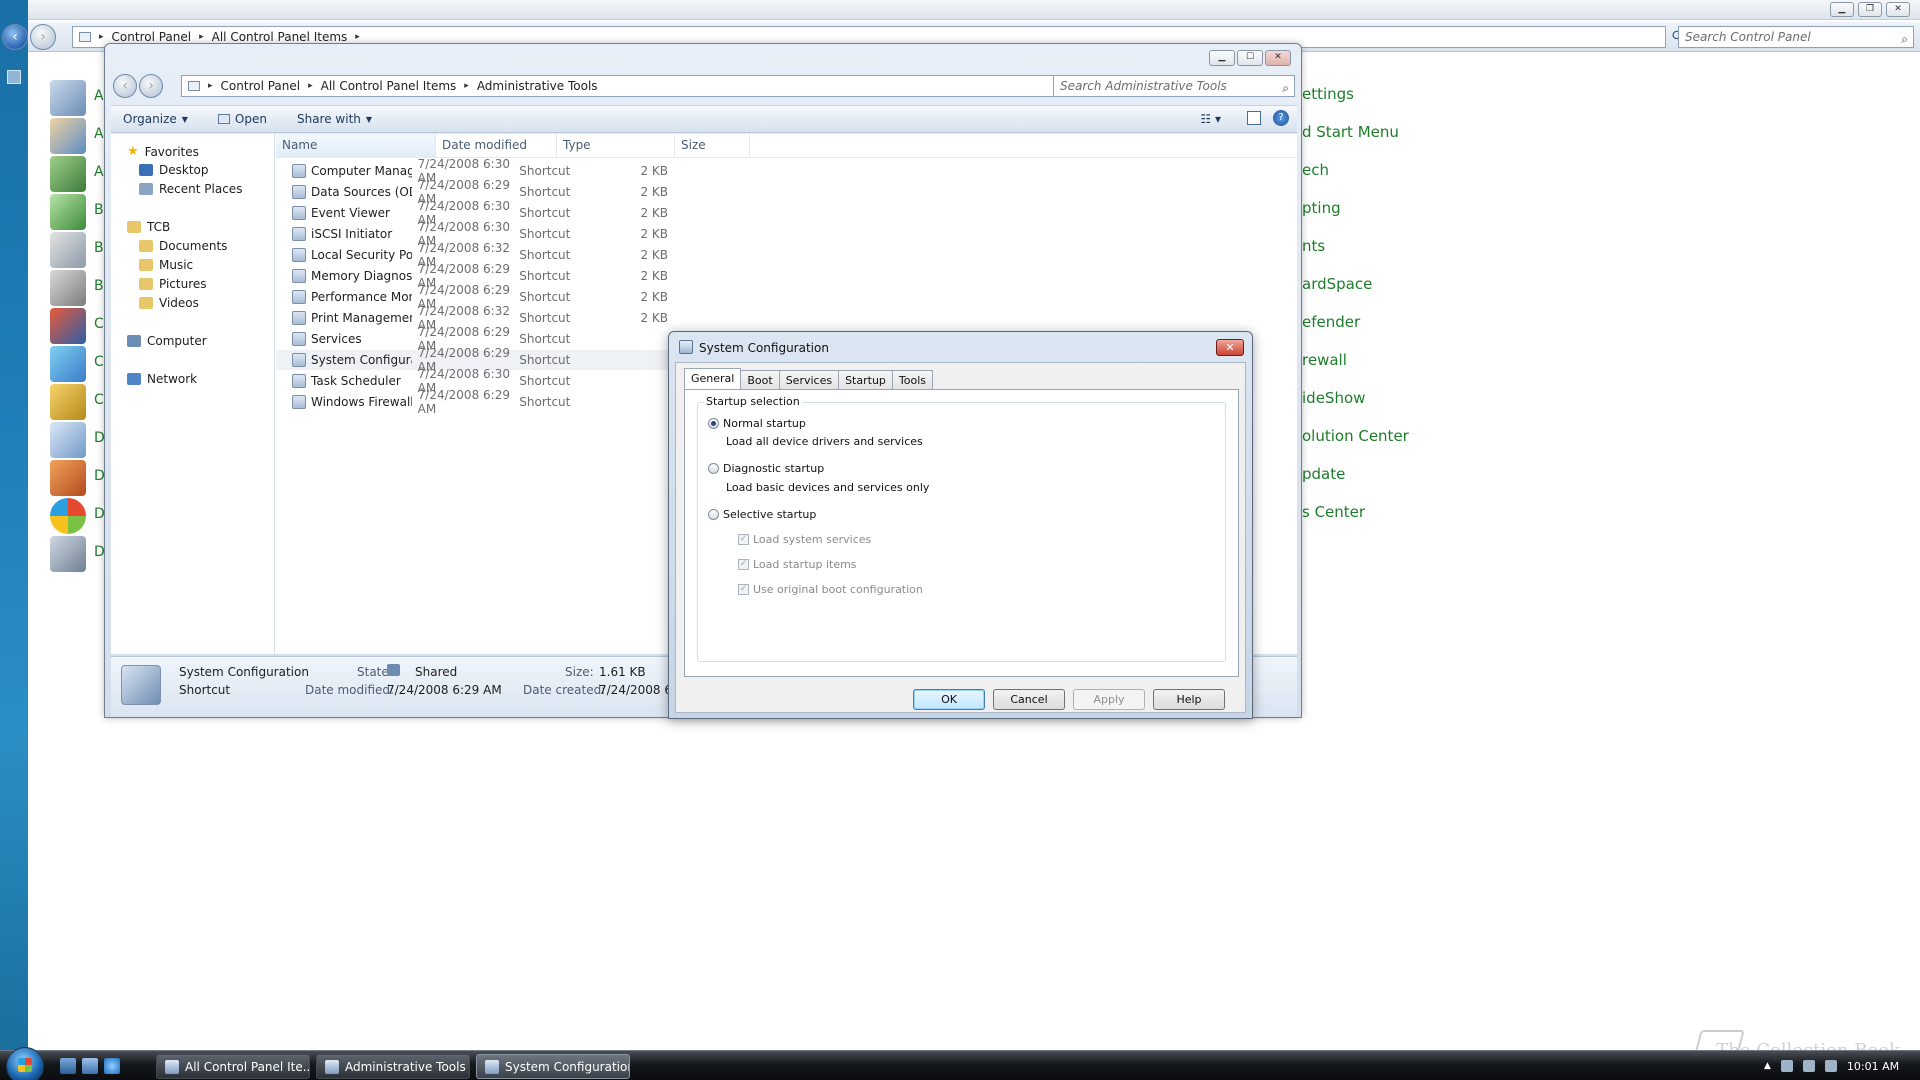  I want to click on cp-link: pdate, so click(1323, 474).